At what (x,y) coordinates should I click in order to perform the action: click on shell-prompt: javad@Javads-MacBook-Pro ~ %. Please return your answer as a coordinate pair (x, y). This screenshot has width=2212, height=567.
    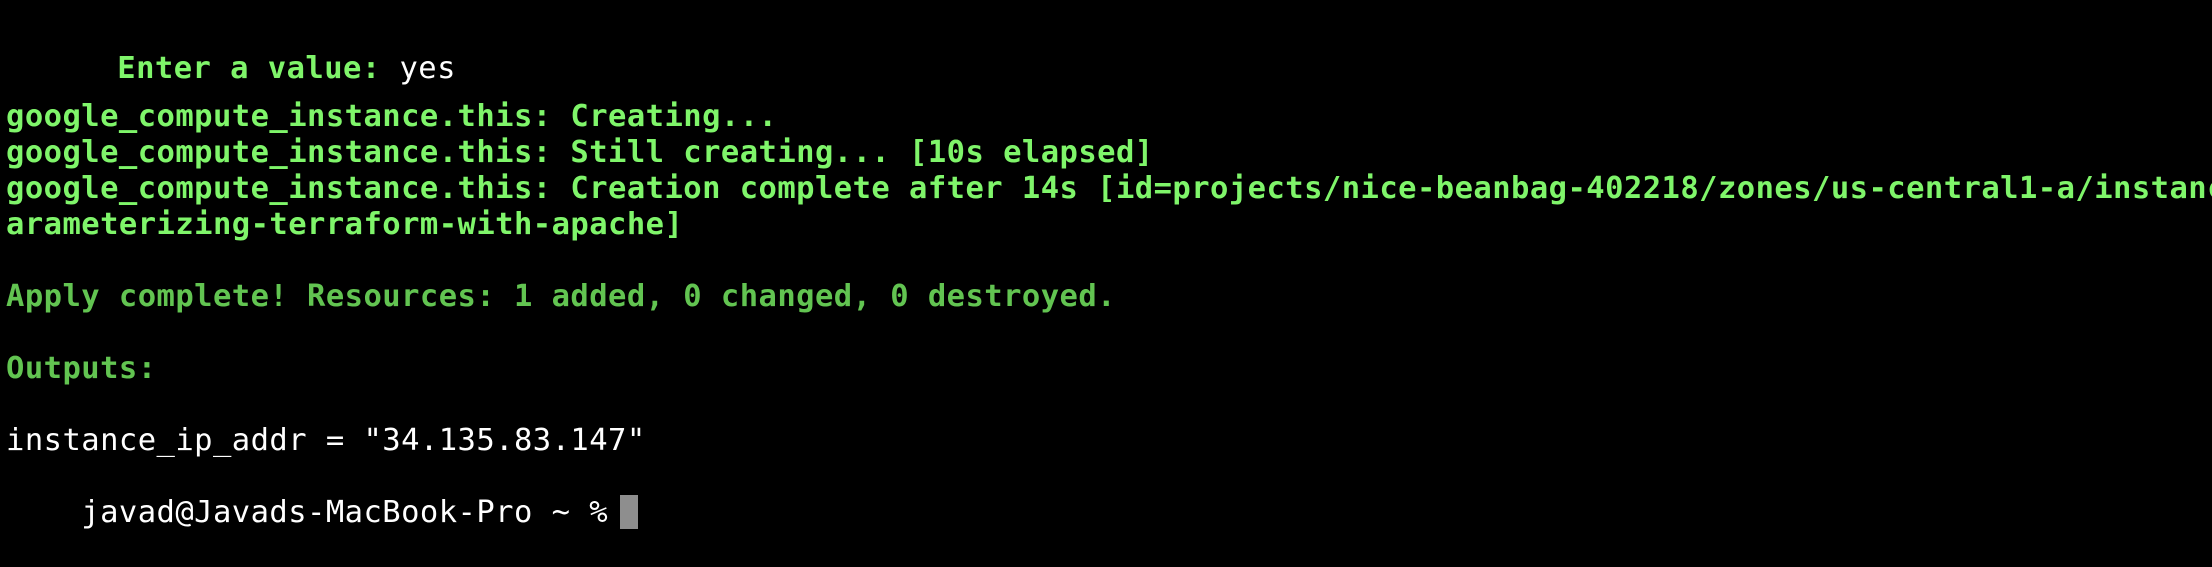
    Looking at the image, I should click on (345, 512).